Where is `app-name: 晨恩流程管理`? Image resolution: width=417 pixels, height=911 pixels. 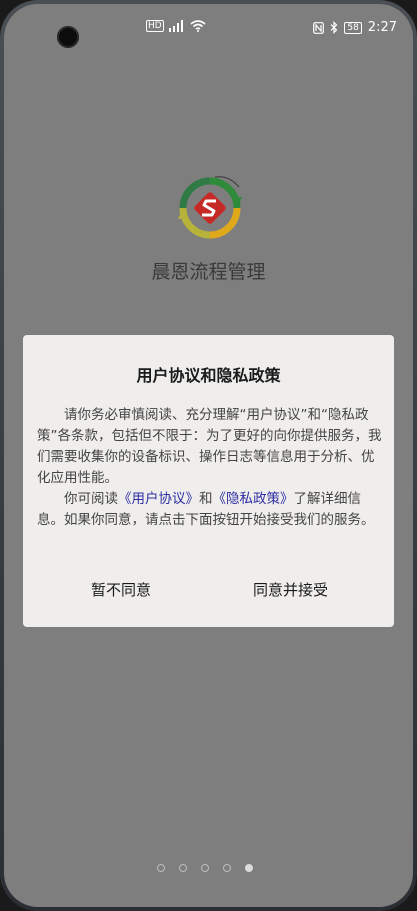 app-name: 晨恩流程管理 is located at coordinates (208, 272).